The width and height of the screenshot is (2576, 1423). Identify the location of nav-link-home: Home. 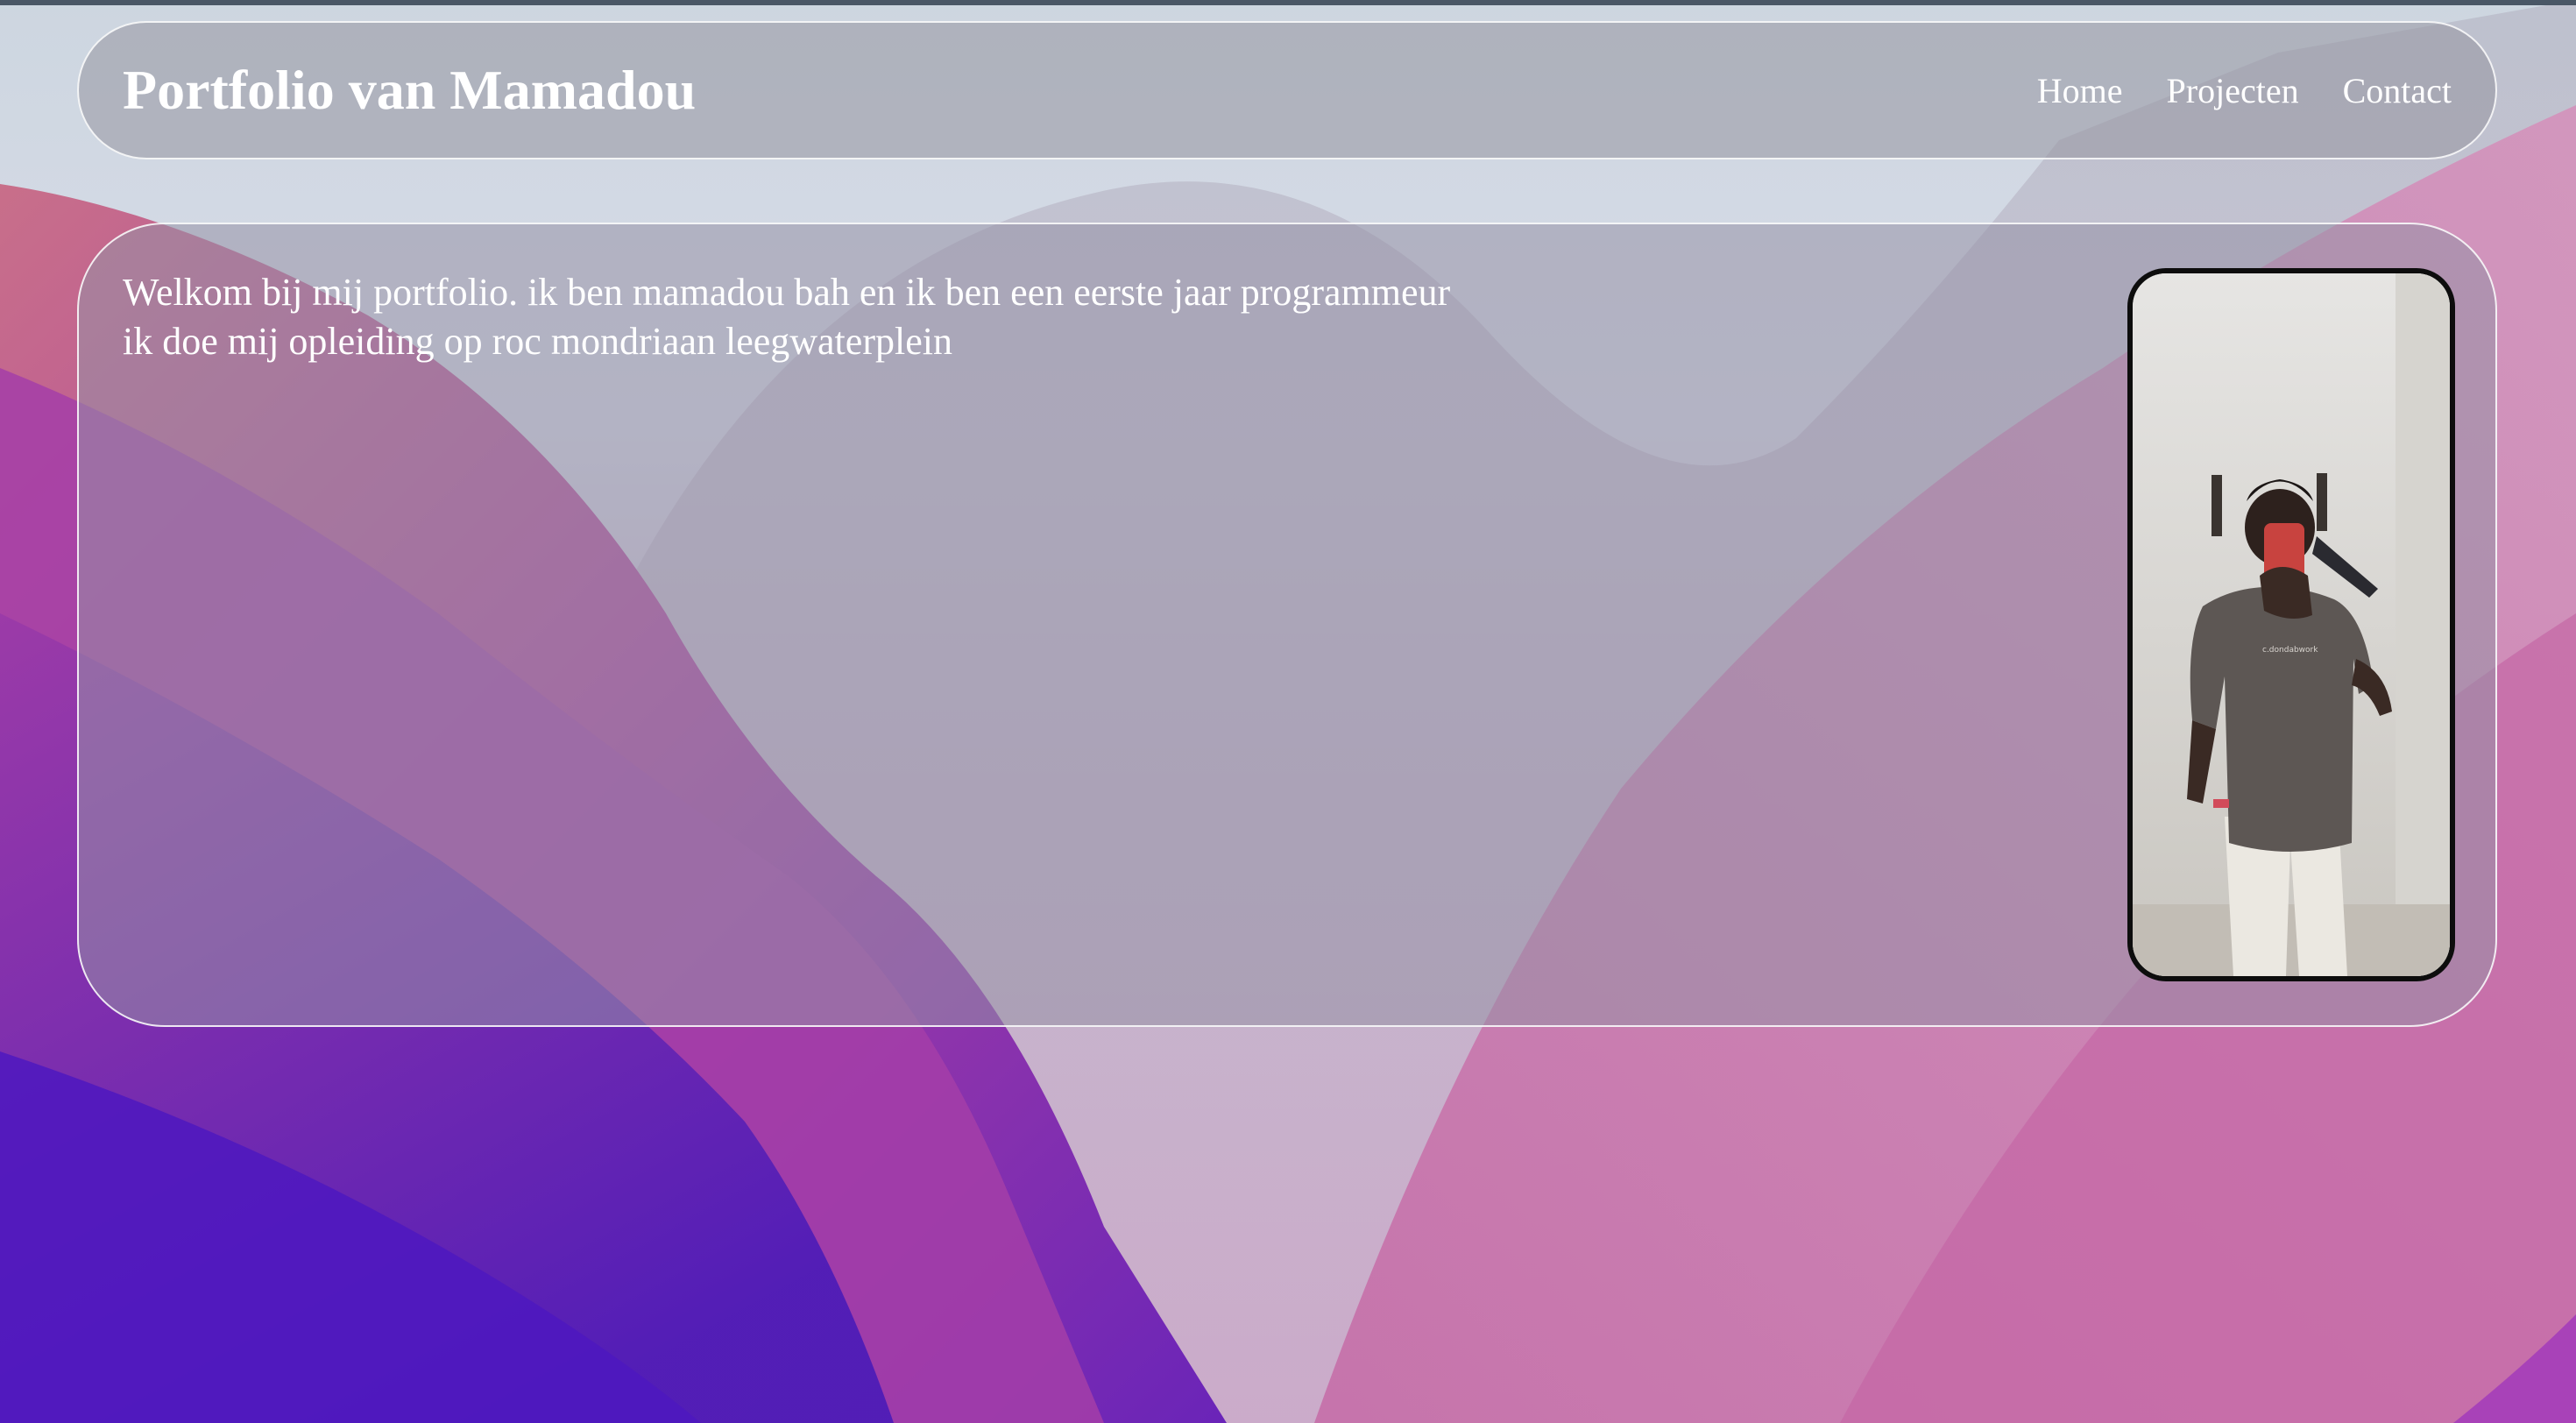
(2080, 90).